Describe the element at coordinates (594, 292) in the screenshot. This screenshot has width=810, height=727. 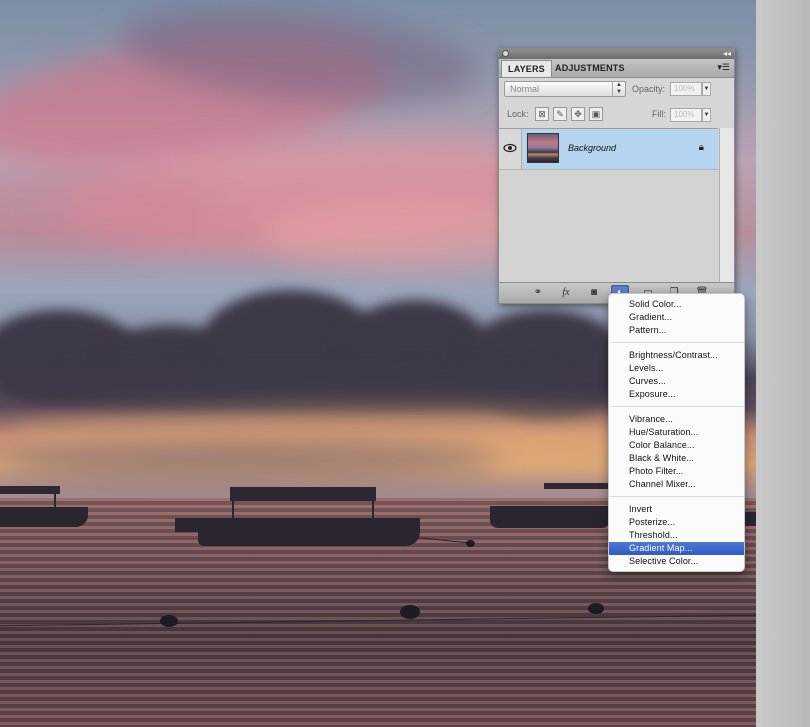
I see `add-mask-icon: ◙` at that location.